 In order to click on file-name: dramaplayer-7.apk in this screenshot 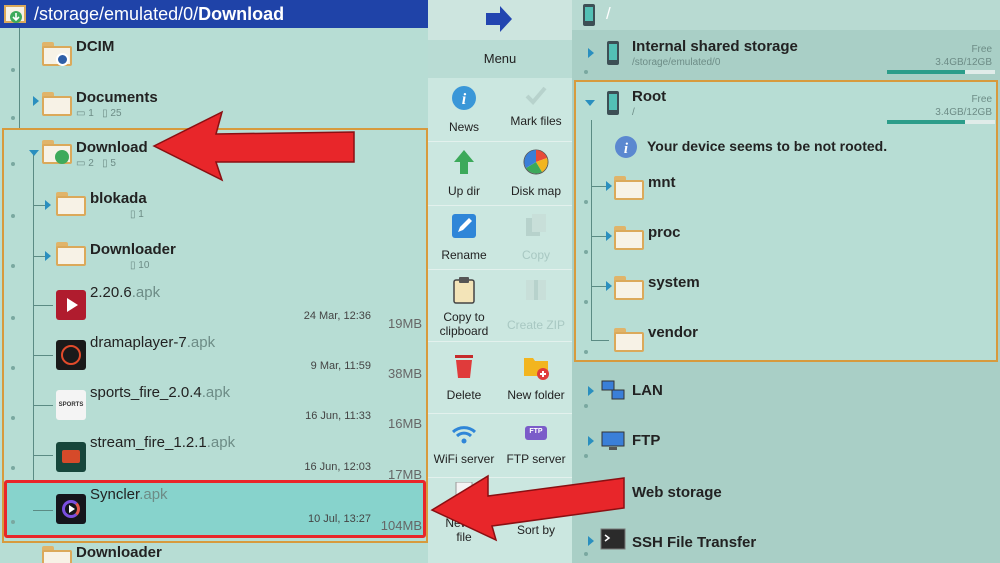, I will do `click(153, 342)`.